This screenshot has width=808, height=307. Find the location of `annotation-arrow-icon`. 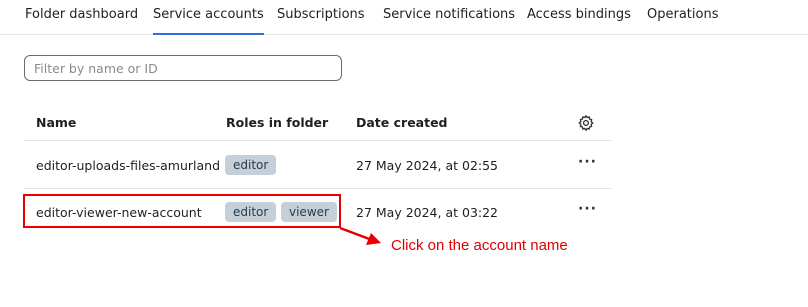

annotation-arrow-icon is located at coordinates (360, 235).